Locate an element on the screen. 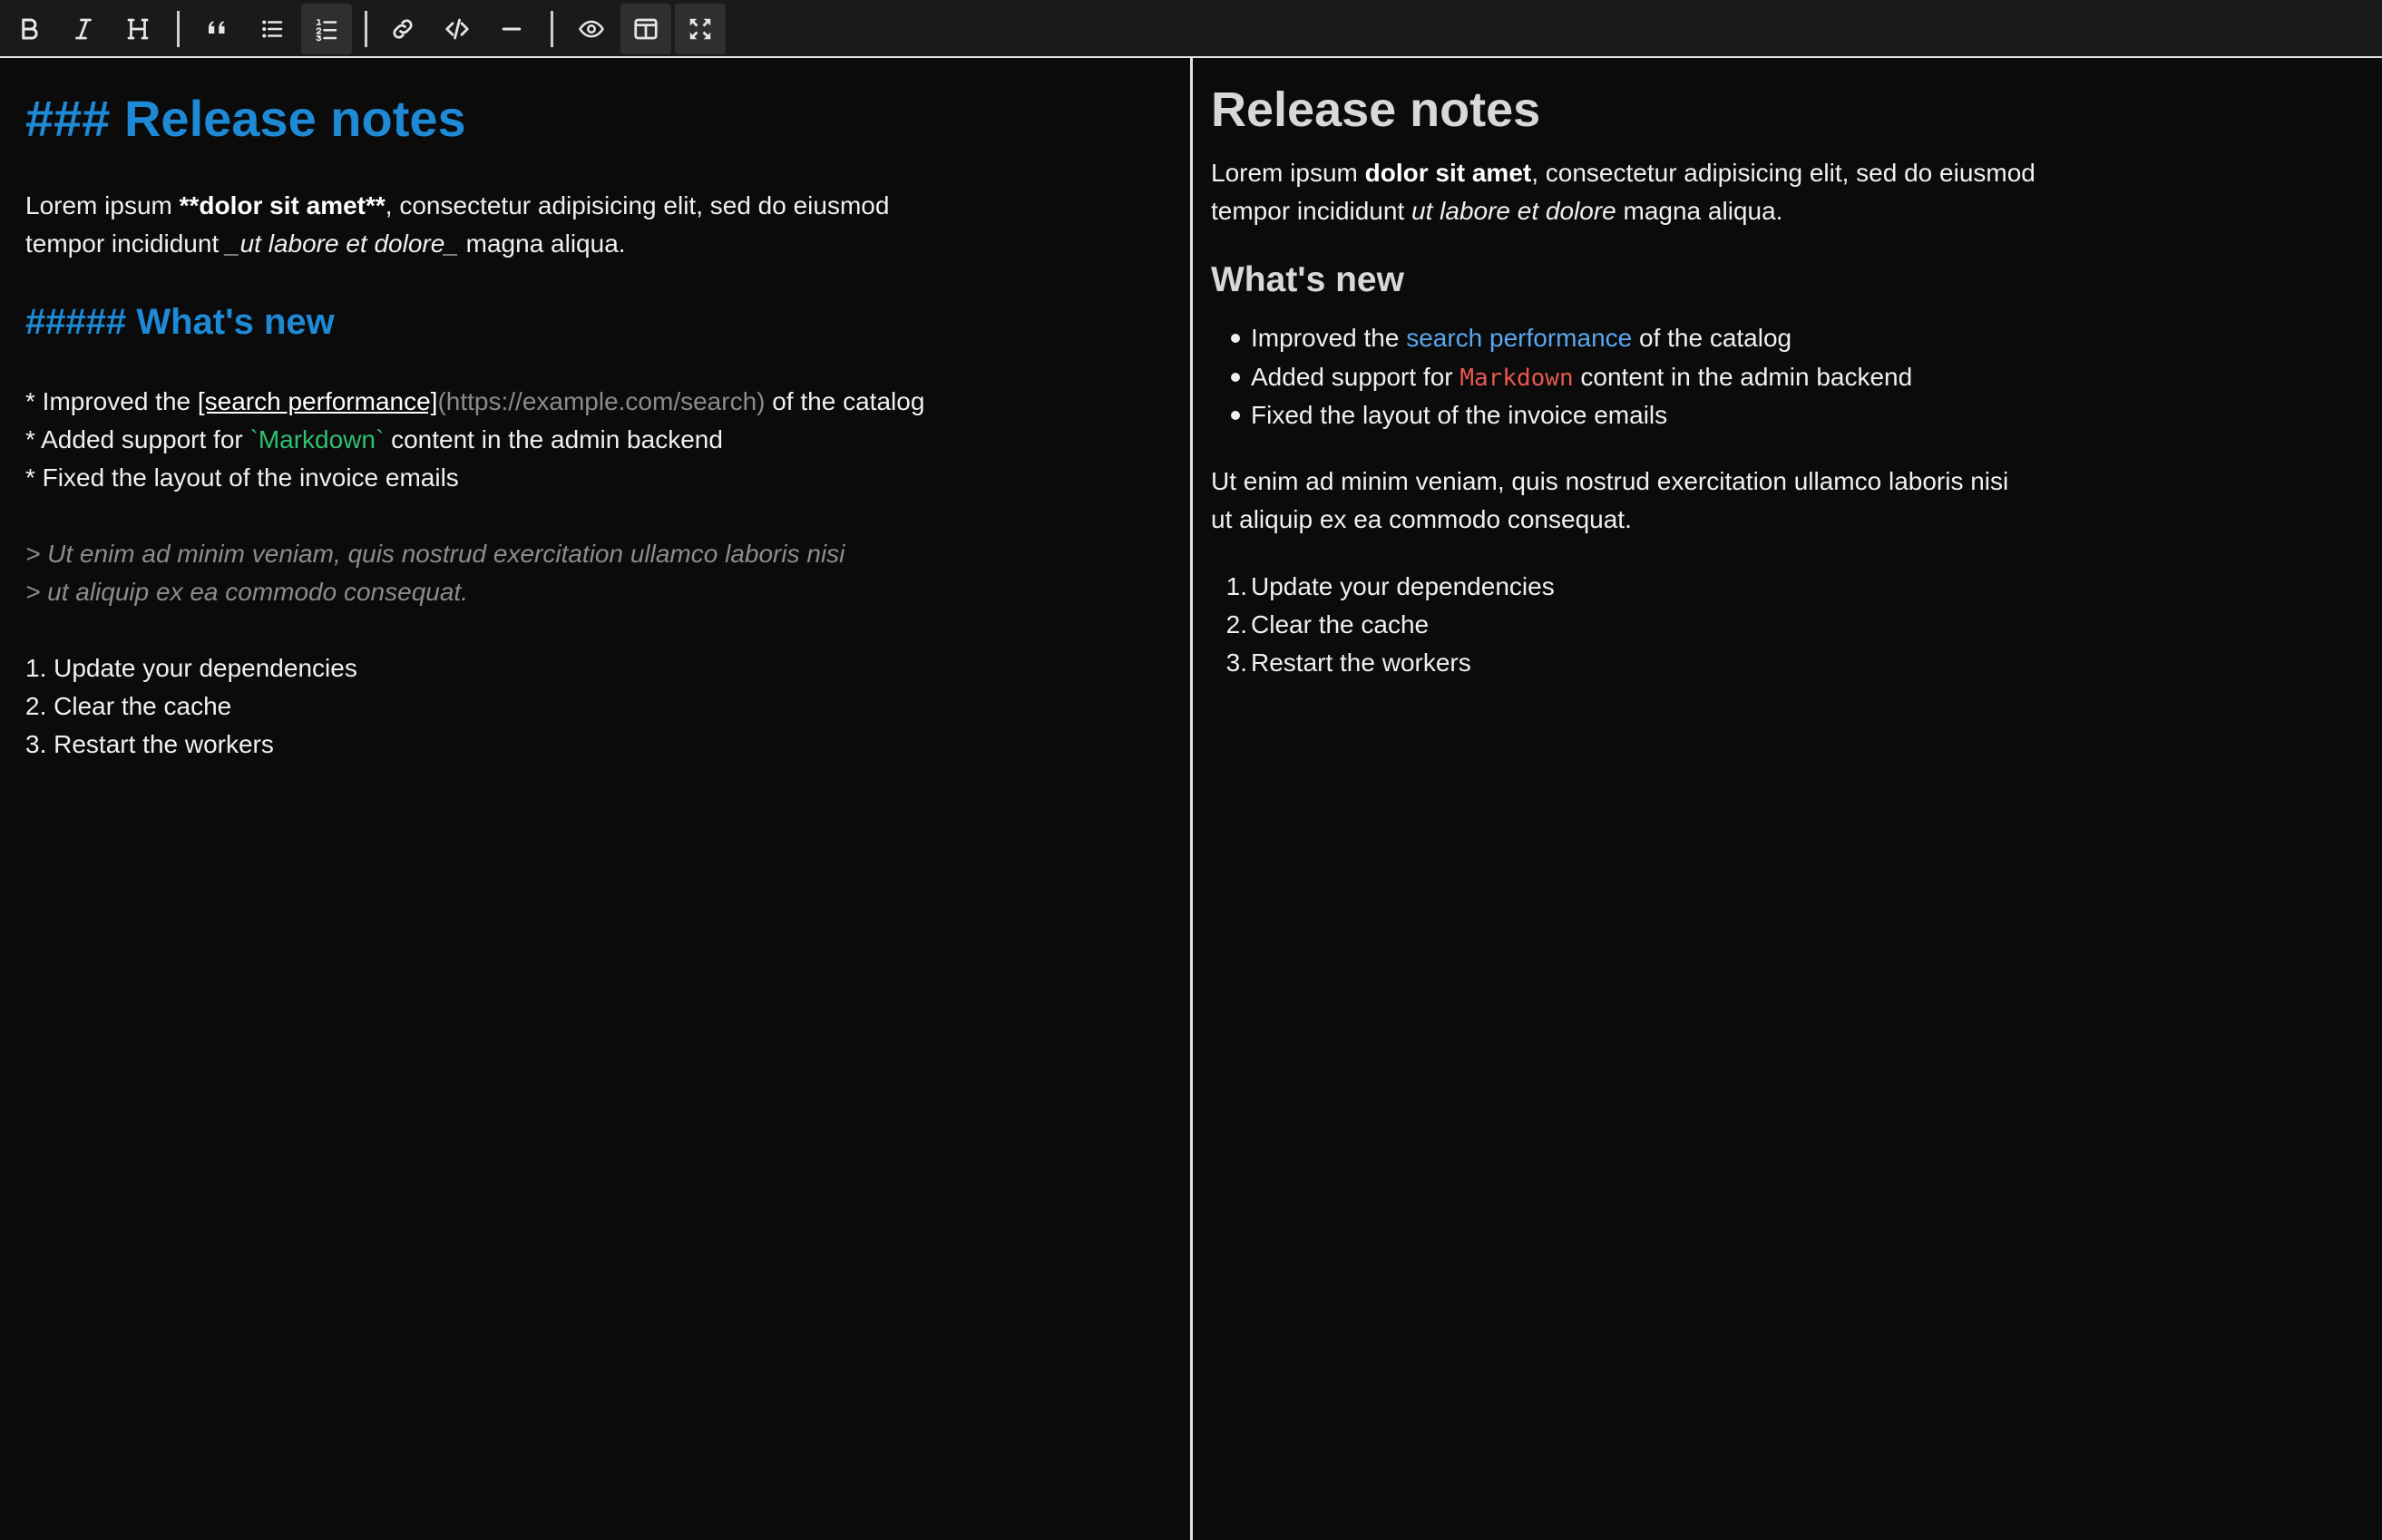  quote-icon is located at coordinates (217, 27).